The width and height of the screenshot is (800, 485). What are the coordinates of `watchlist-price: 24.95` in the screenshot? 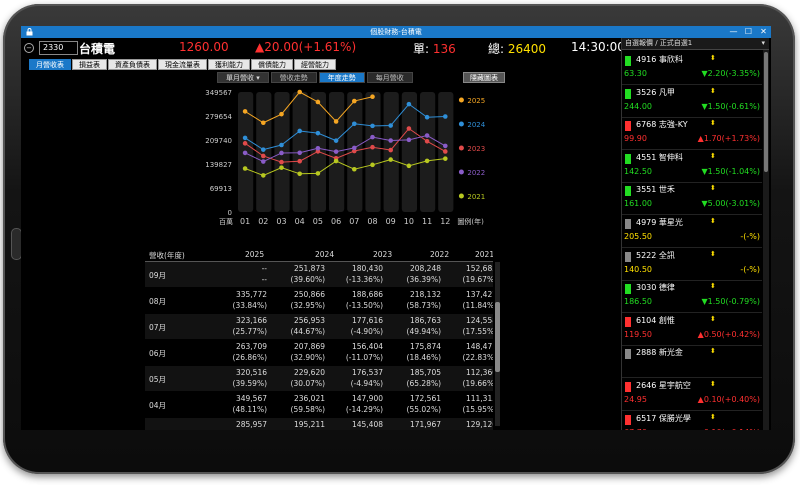 It's located at (635, 399).